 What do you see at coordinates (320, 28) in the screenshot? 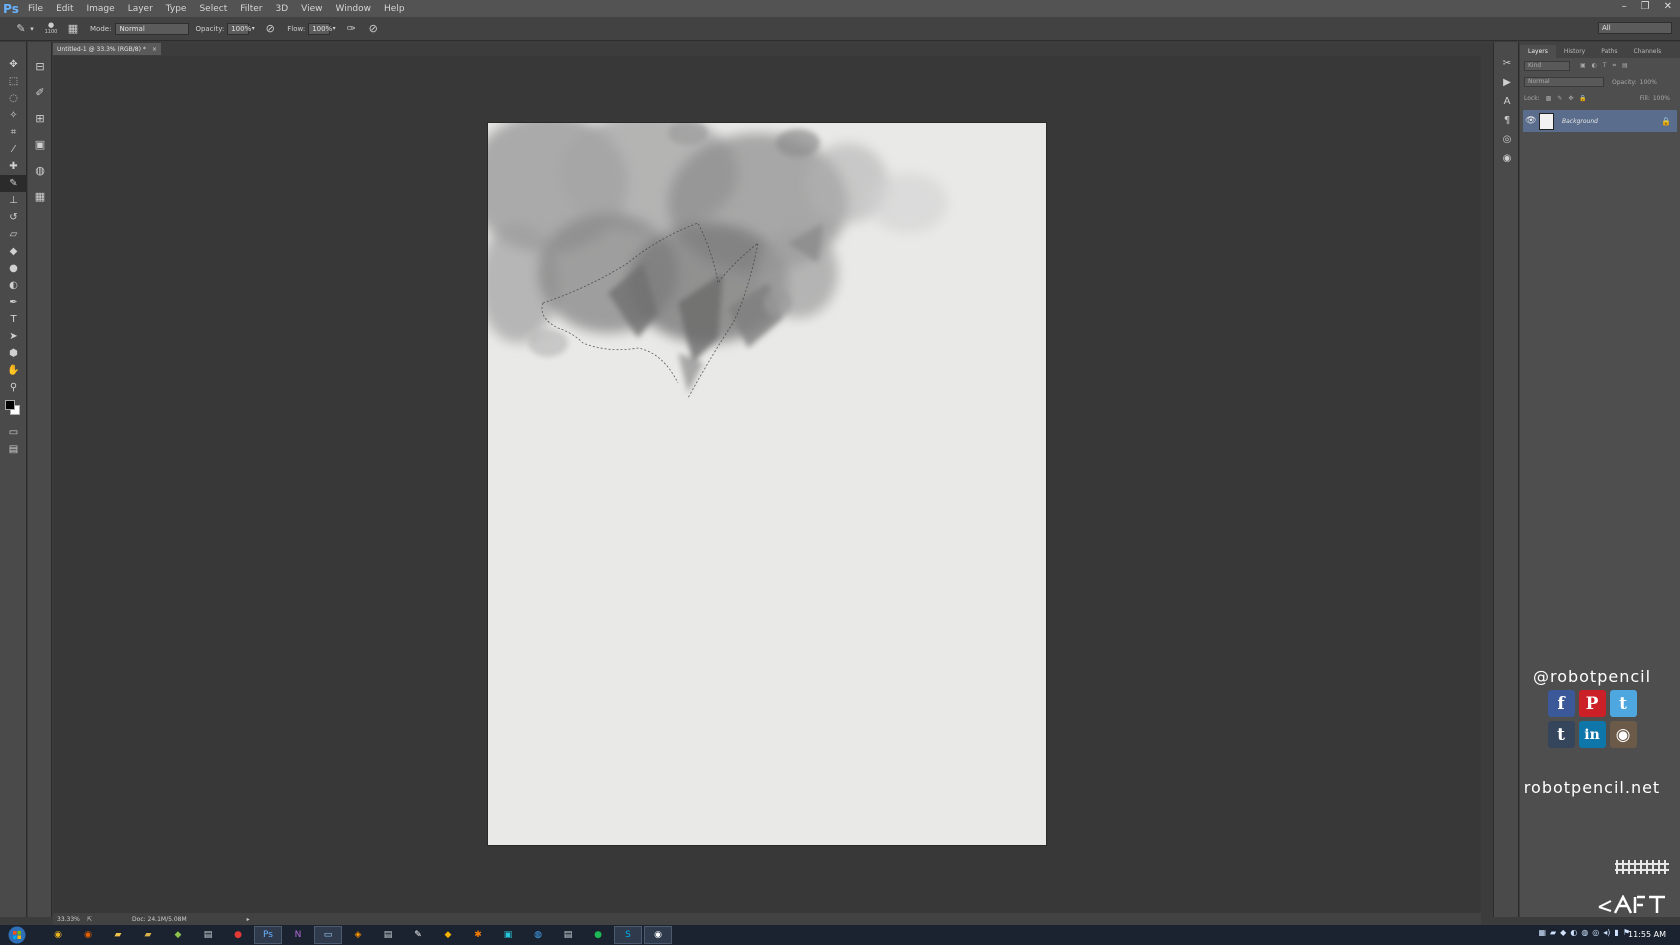
I see `flow-field: 100%` at bounding box center [320, 28].